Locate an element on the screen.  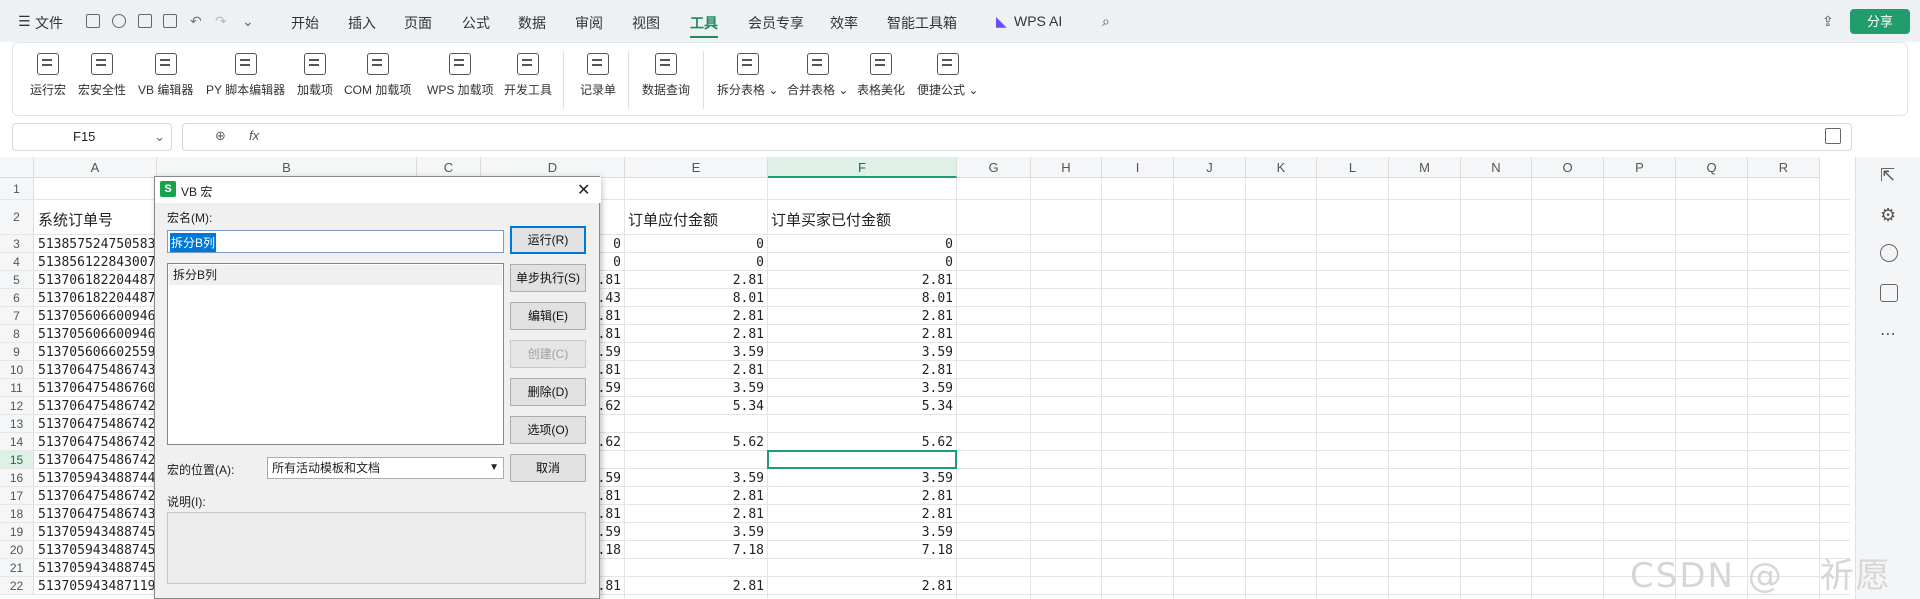
macro-security-button: 宏安全性 is located at coordinates (102, 75).